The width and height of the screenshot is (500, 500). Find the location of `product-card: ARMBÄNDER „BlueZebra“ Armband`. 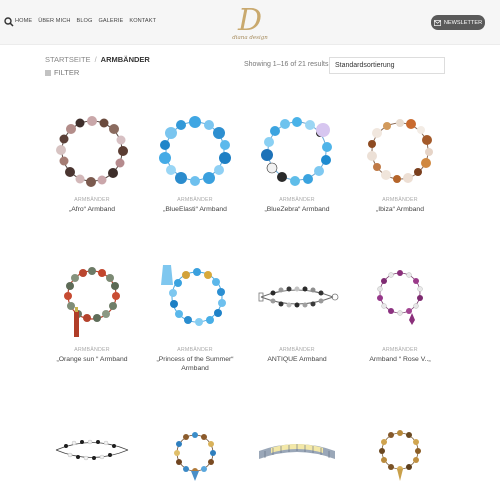

product-card: ARMBÄNDER „BlueZebra“ Armband is located at coordinates (297, 159).